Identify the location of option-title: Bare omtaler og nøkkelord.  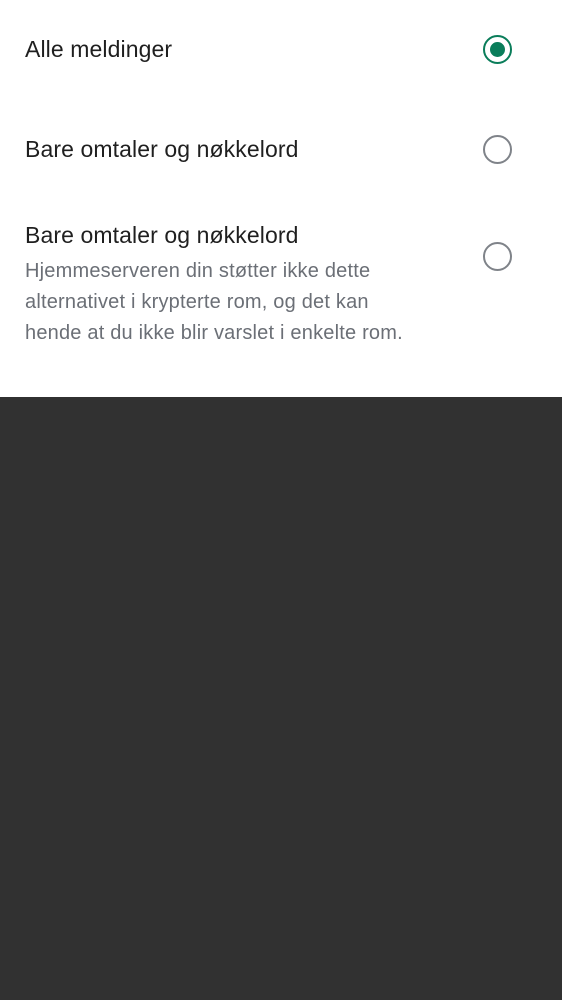
(162, 235).